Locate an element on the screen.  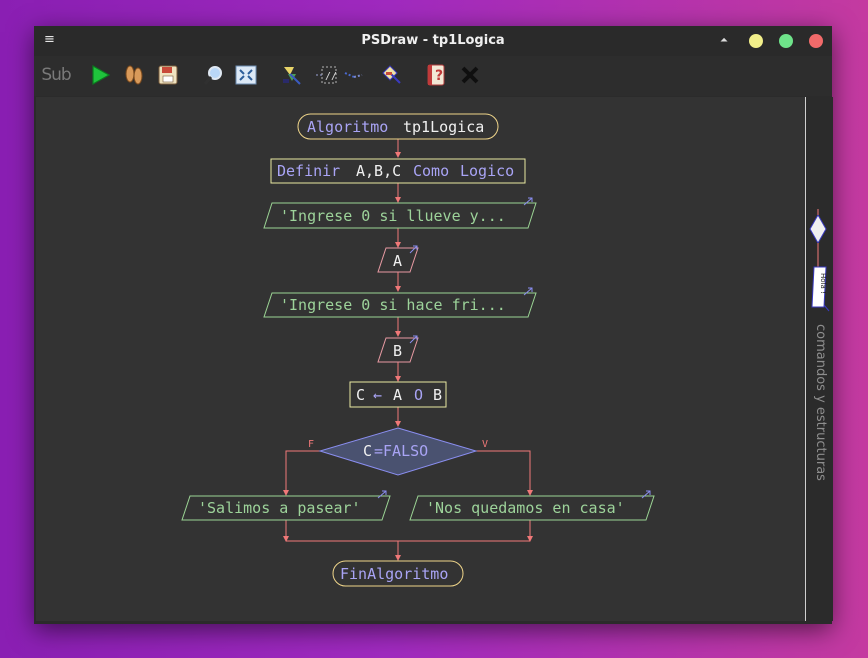
decision-shape-icon is located at coordinates (818, 229).